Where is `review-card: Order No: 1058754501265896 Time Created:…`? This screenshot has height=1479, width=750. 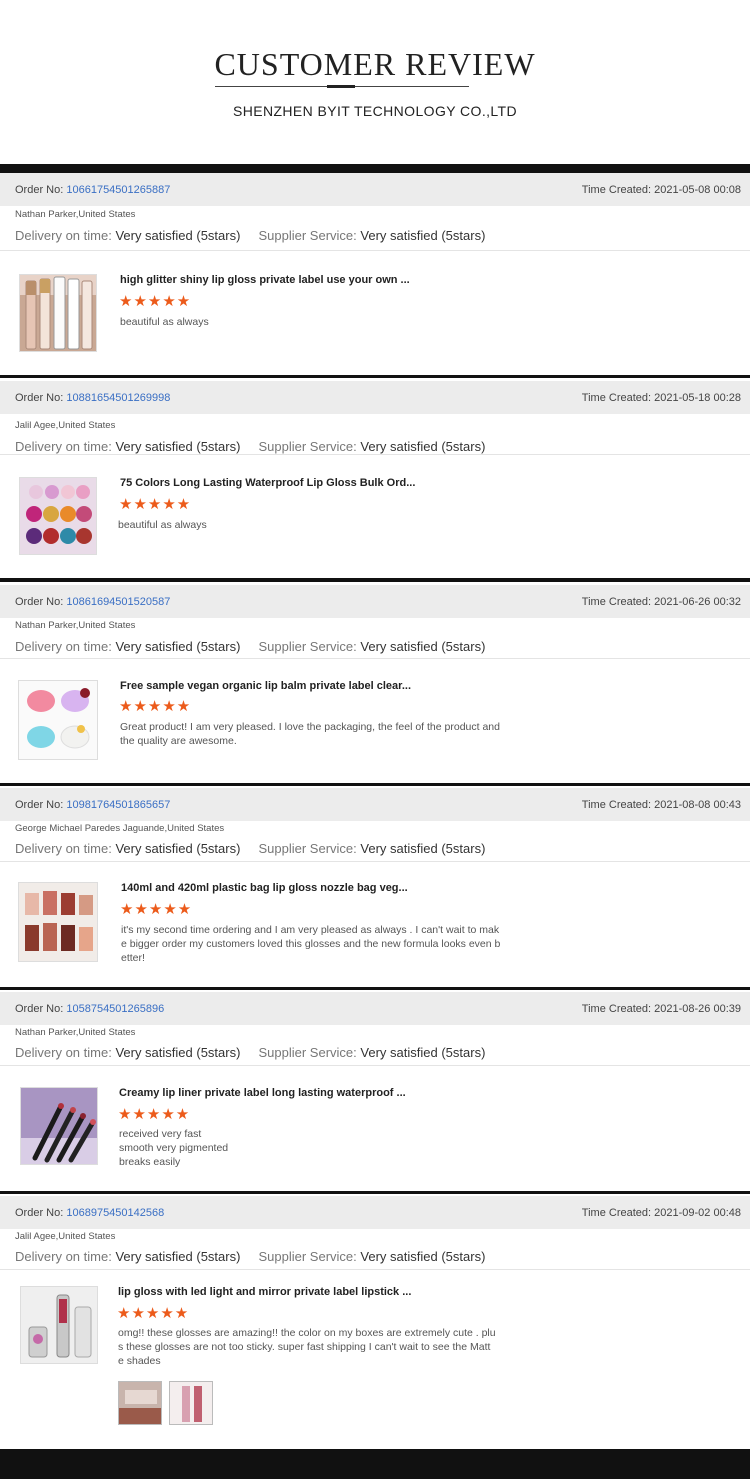
review-card: Order No: 1058754501265896 Time Created:… is located at coordinates (375, 1089).